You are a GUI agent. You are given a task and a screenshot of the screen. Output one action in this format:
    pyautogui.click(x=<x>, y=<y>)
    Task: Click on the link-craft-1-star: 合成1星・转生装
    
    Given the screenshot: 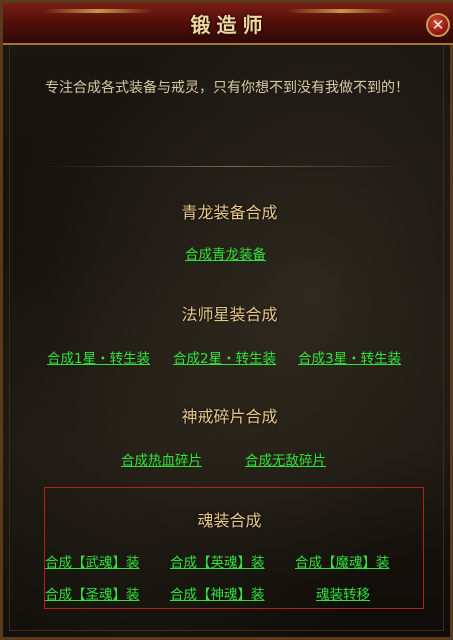 What is the action you would take?
    pyautogui.click(x=98, y=357)
    